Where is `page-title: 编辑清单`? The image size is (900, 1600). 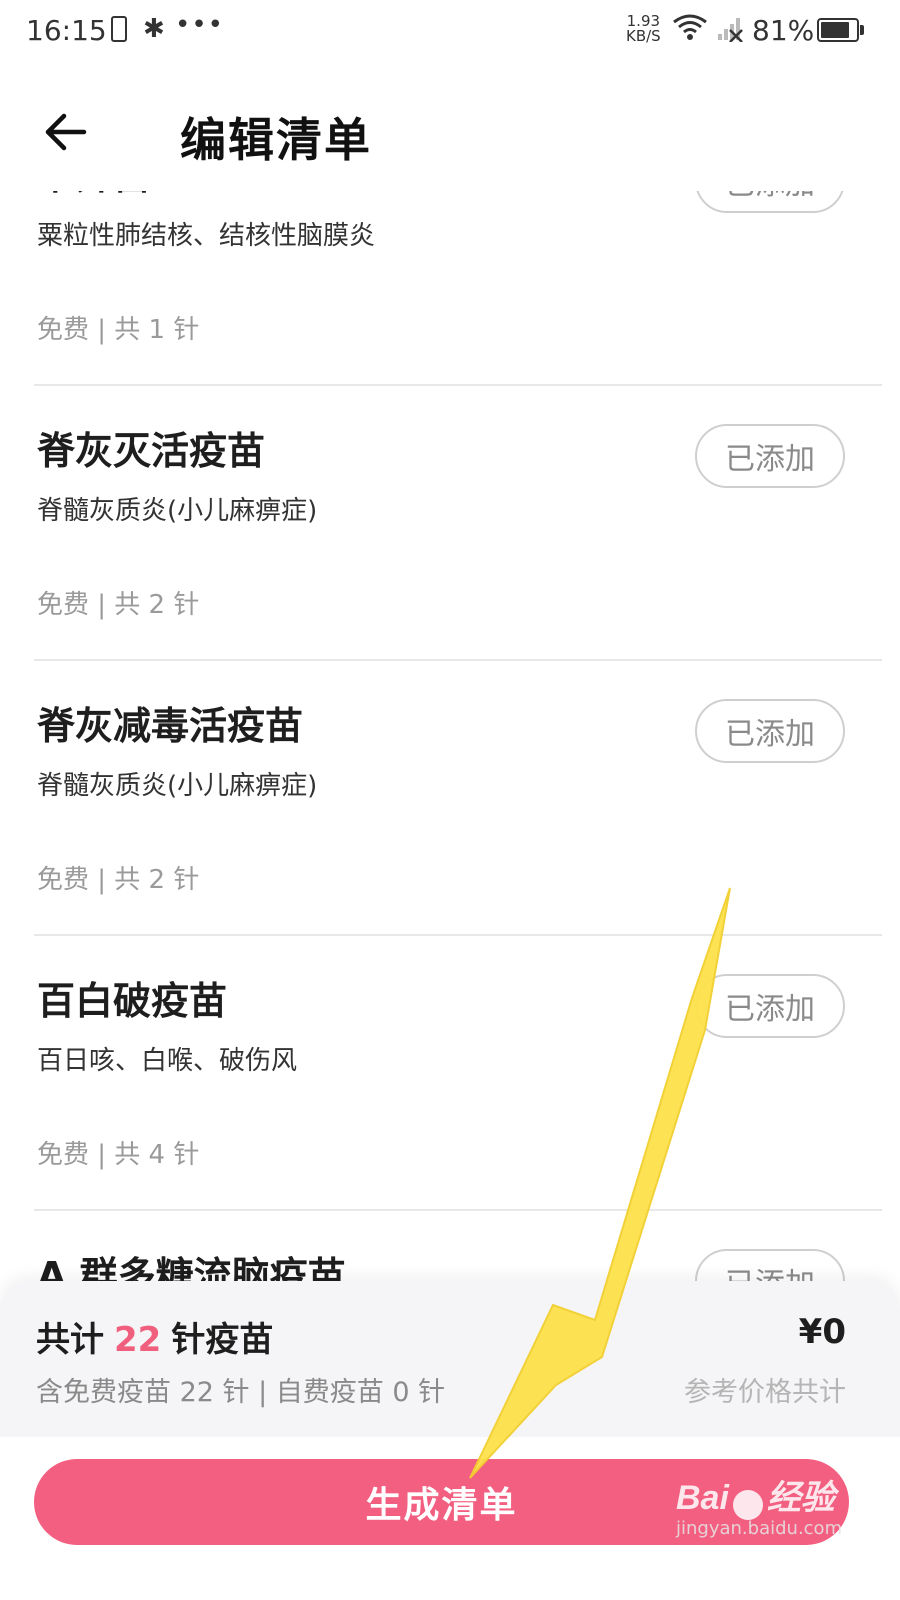 page-title: 编辑清单 is located at coordinates (276, 140).